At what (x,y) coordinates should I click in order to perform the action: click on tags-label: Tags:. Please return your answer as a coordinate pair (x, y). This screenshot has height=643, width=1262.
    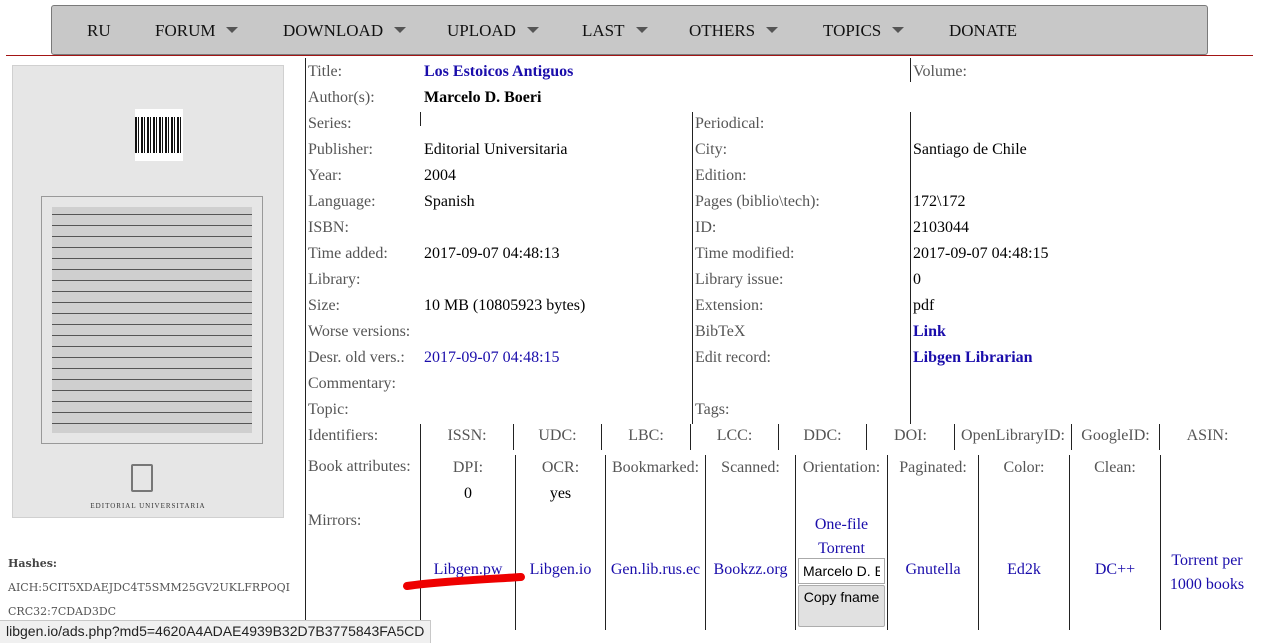
    Looking at the image, I should click on (712, 409).